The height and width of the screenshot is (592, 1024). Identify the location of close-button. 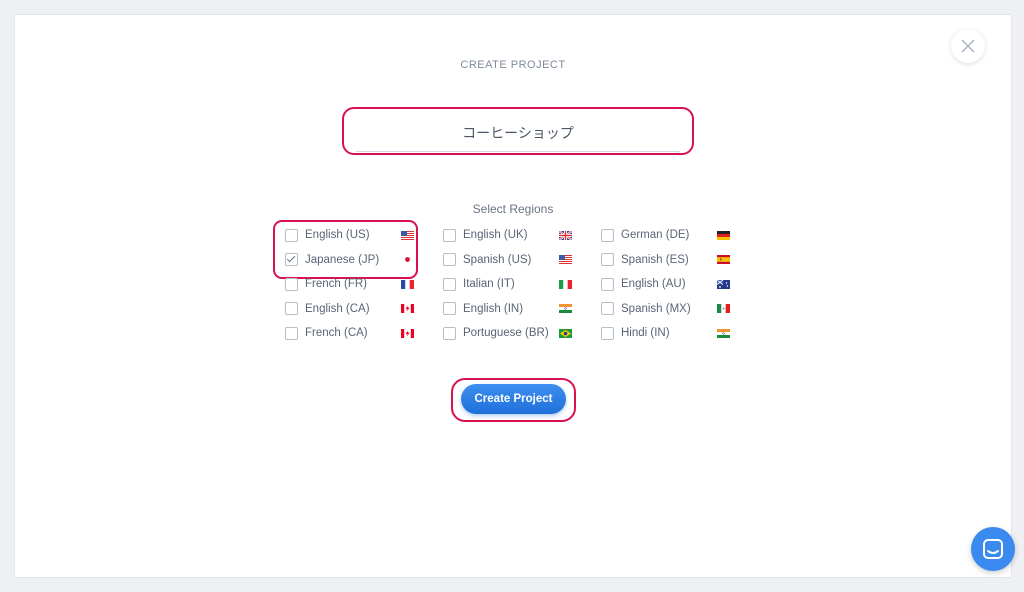
(968, 46).